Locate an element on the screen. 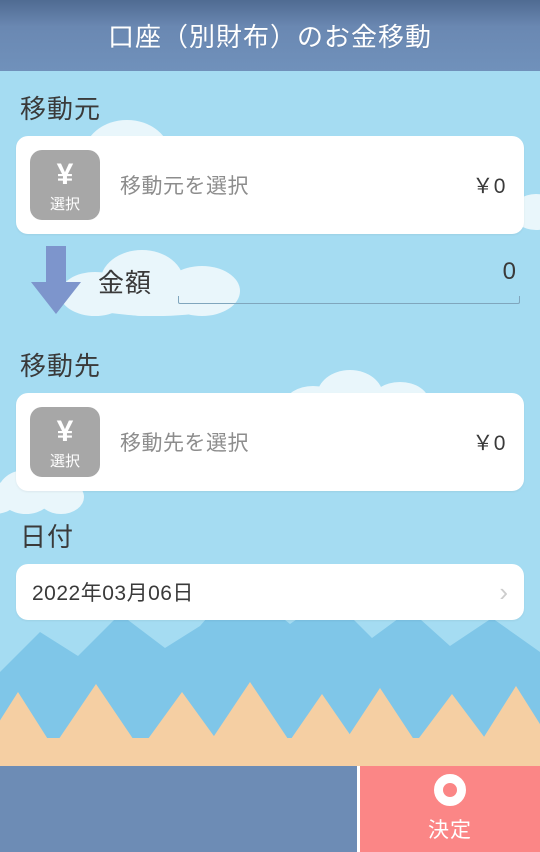  source-placeholder-text: 移動元を選択 is located at coordinates (184, 186).